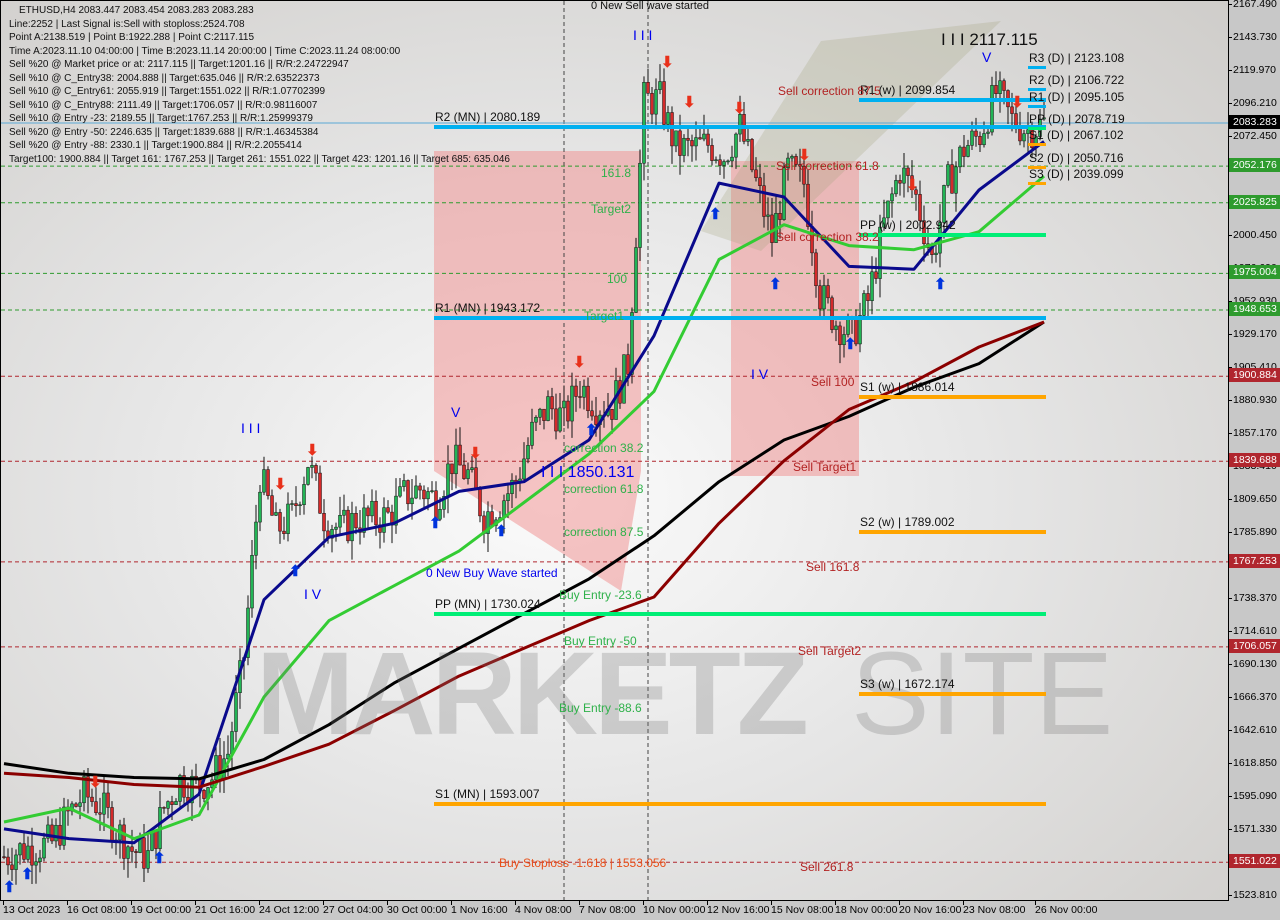 This screenshot has height=920, width=1280. I want to click on price-tag: 2052.176, so click(1254, 165).